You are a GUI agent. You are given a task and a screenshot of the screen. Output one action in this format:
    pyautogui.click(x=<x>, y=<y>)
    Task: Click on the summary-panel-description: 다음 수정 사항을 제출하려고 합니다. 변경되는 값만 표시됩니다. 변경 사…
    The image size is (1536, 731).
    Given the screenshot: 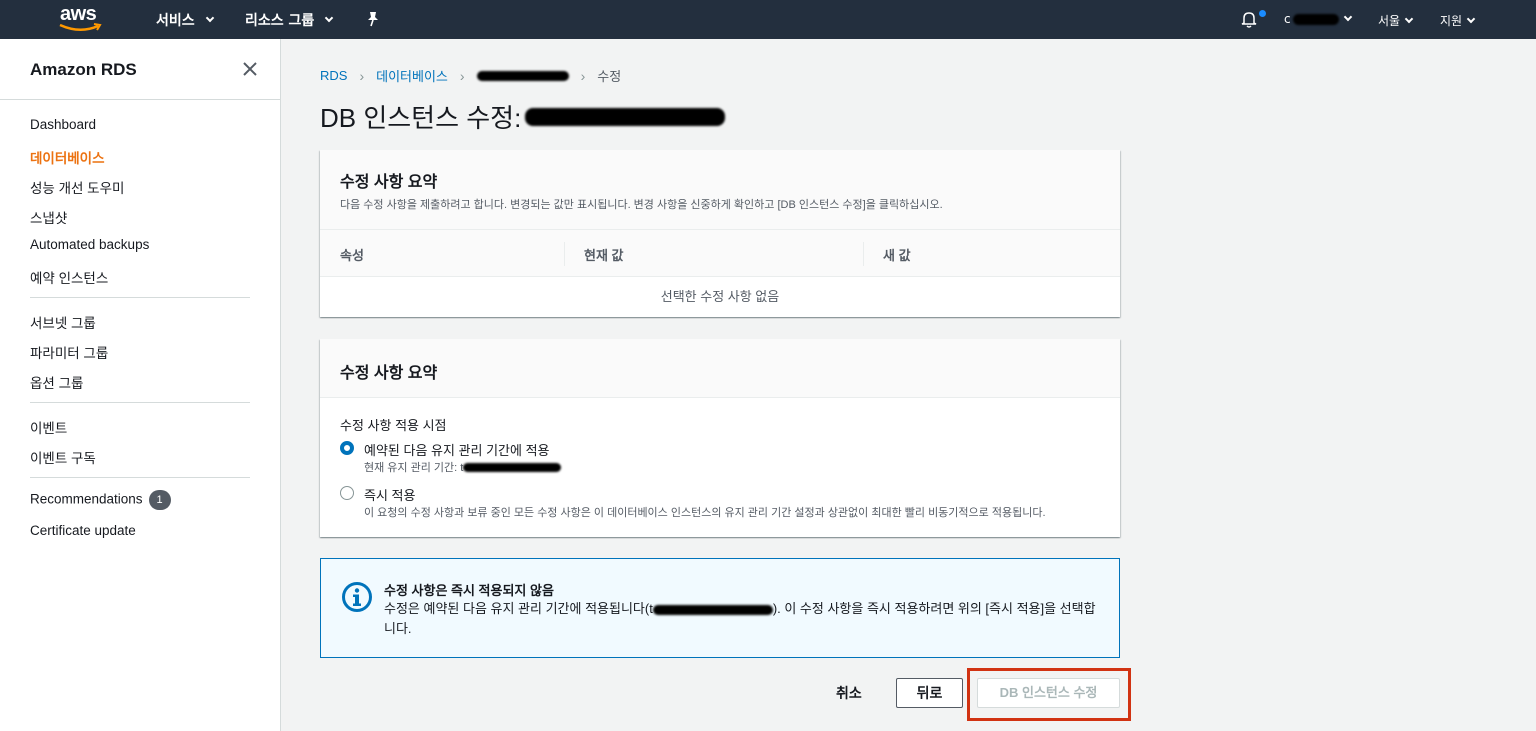 What is the action you would take?
    pyautogui.click(x=641, y=205)
    